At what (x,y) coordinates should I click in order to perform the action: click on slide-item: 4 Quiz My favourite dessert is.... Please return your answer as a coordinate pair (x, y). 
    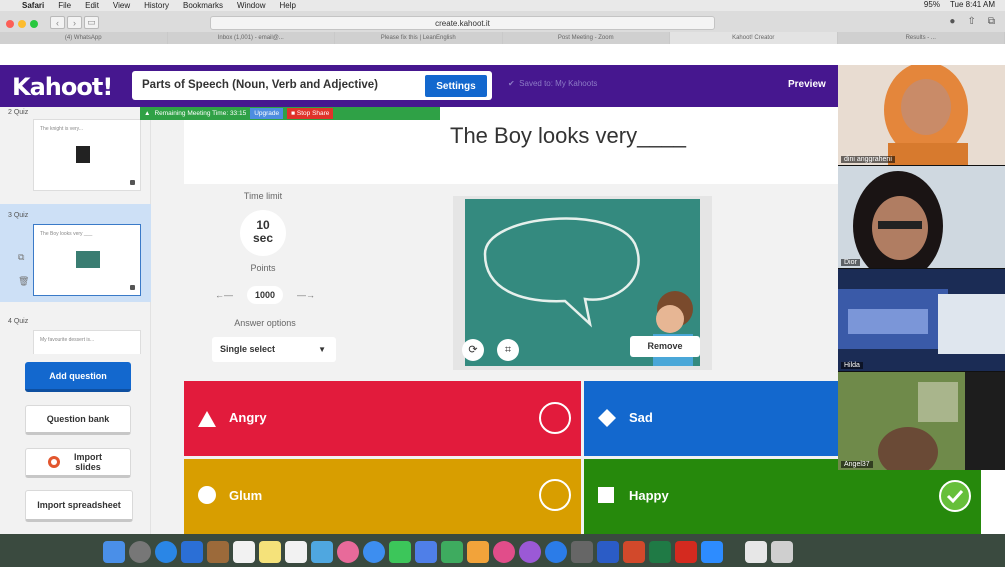
    Looking at the image, I should click on (75, 334).